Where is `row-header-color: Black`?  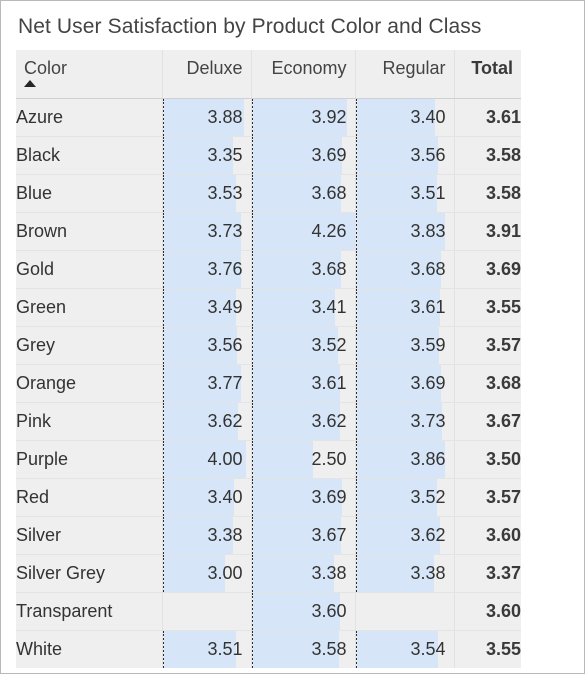 row-header-color: Black is located at coordinates (89, 155).